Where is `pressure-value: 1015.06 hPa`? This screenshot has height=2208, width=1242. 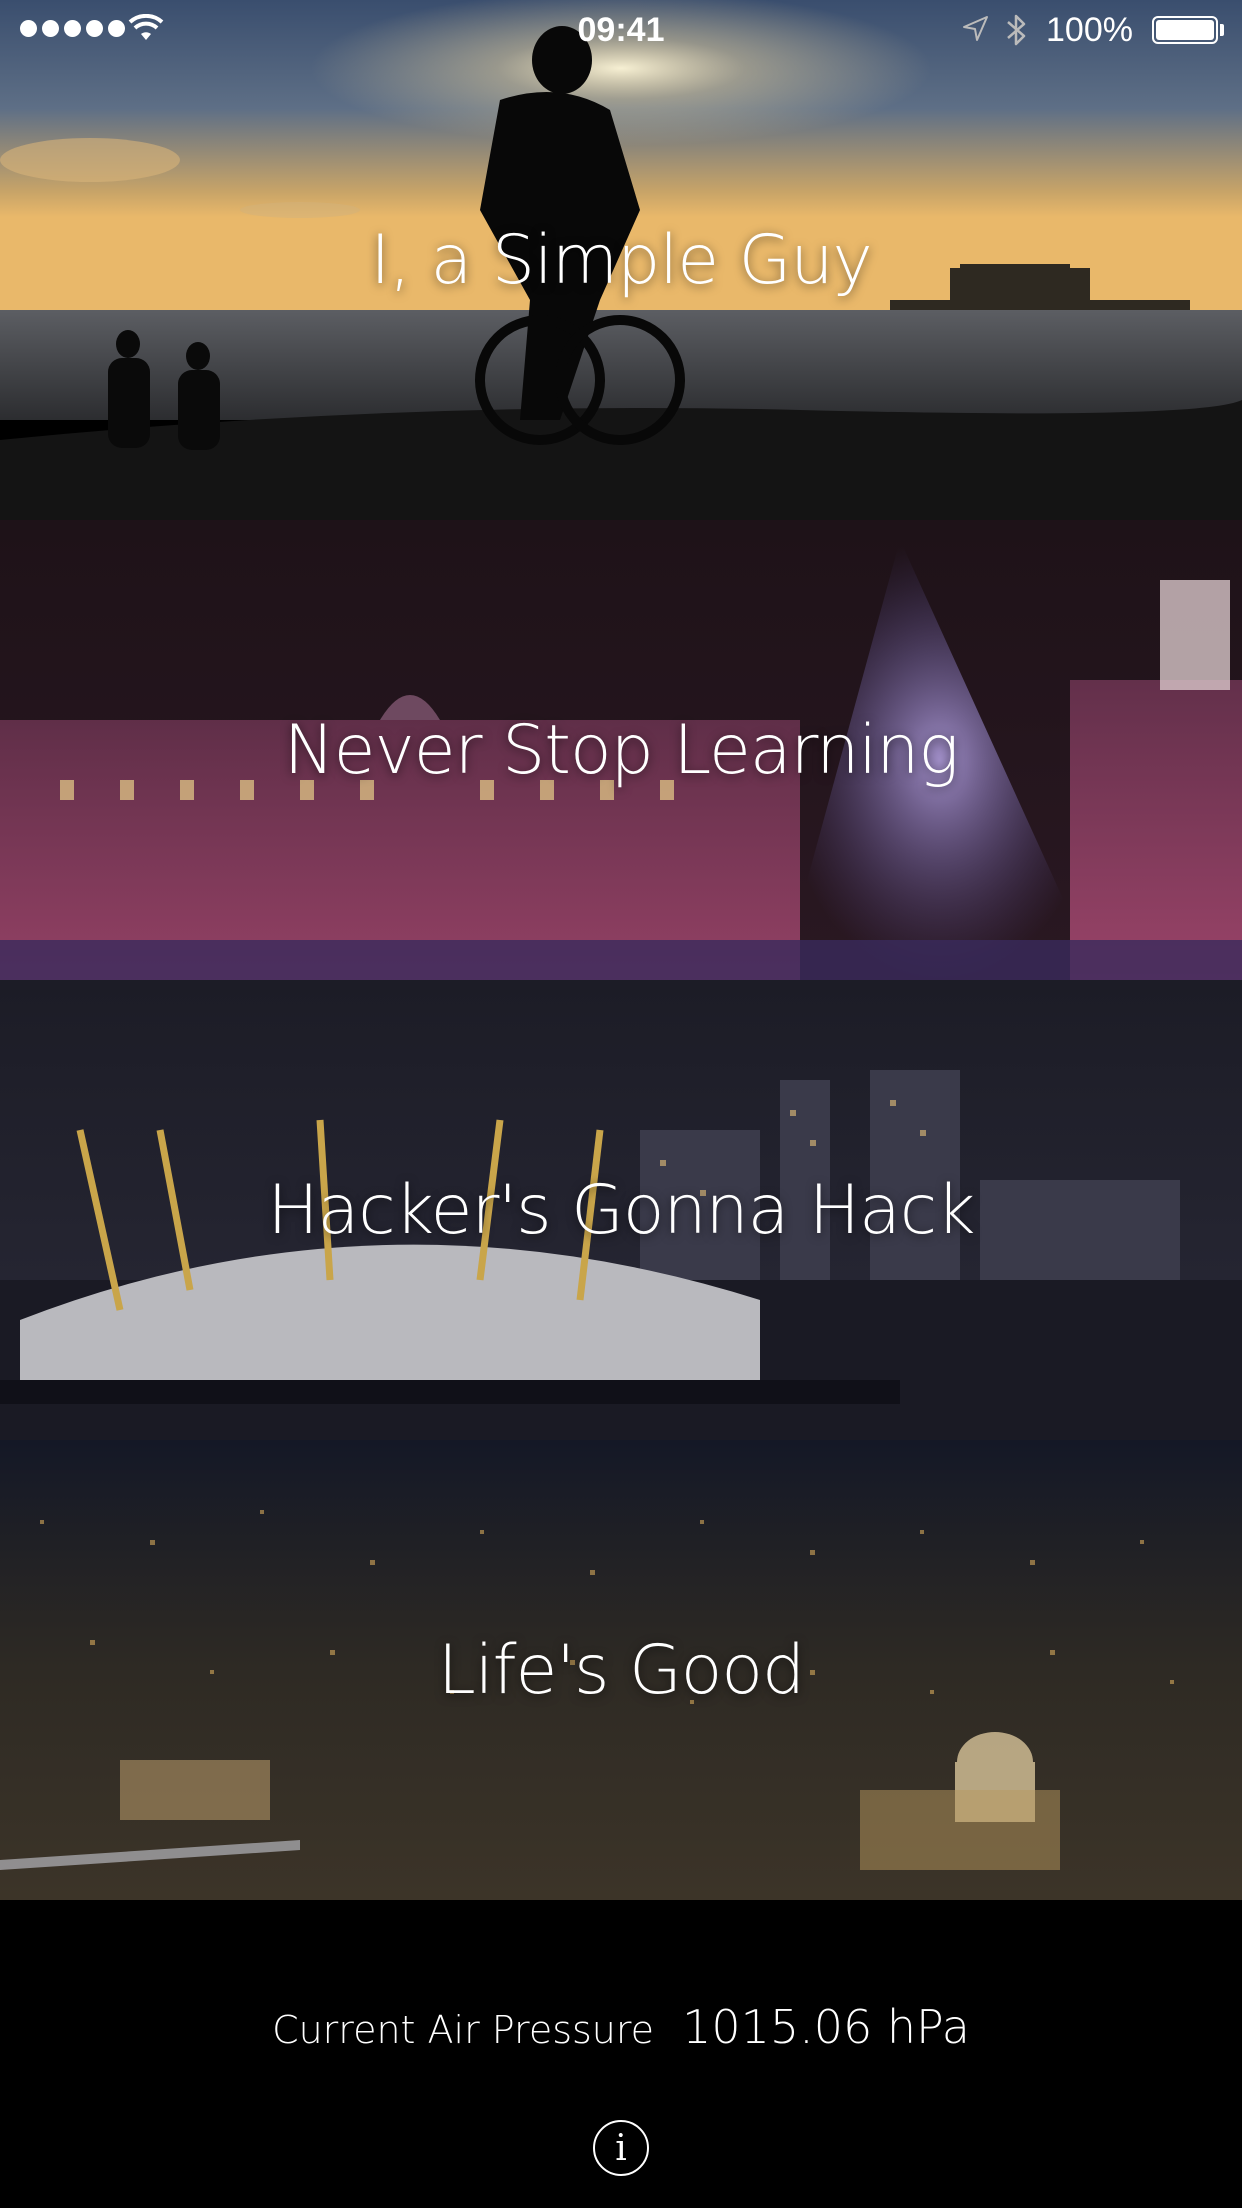
pressure-value: 1015.06 hPa is located at coordinates (826, 2027).